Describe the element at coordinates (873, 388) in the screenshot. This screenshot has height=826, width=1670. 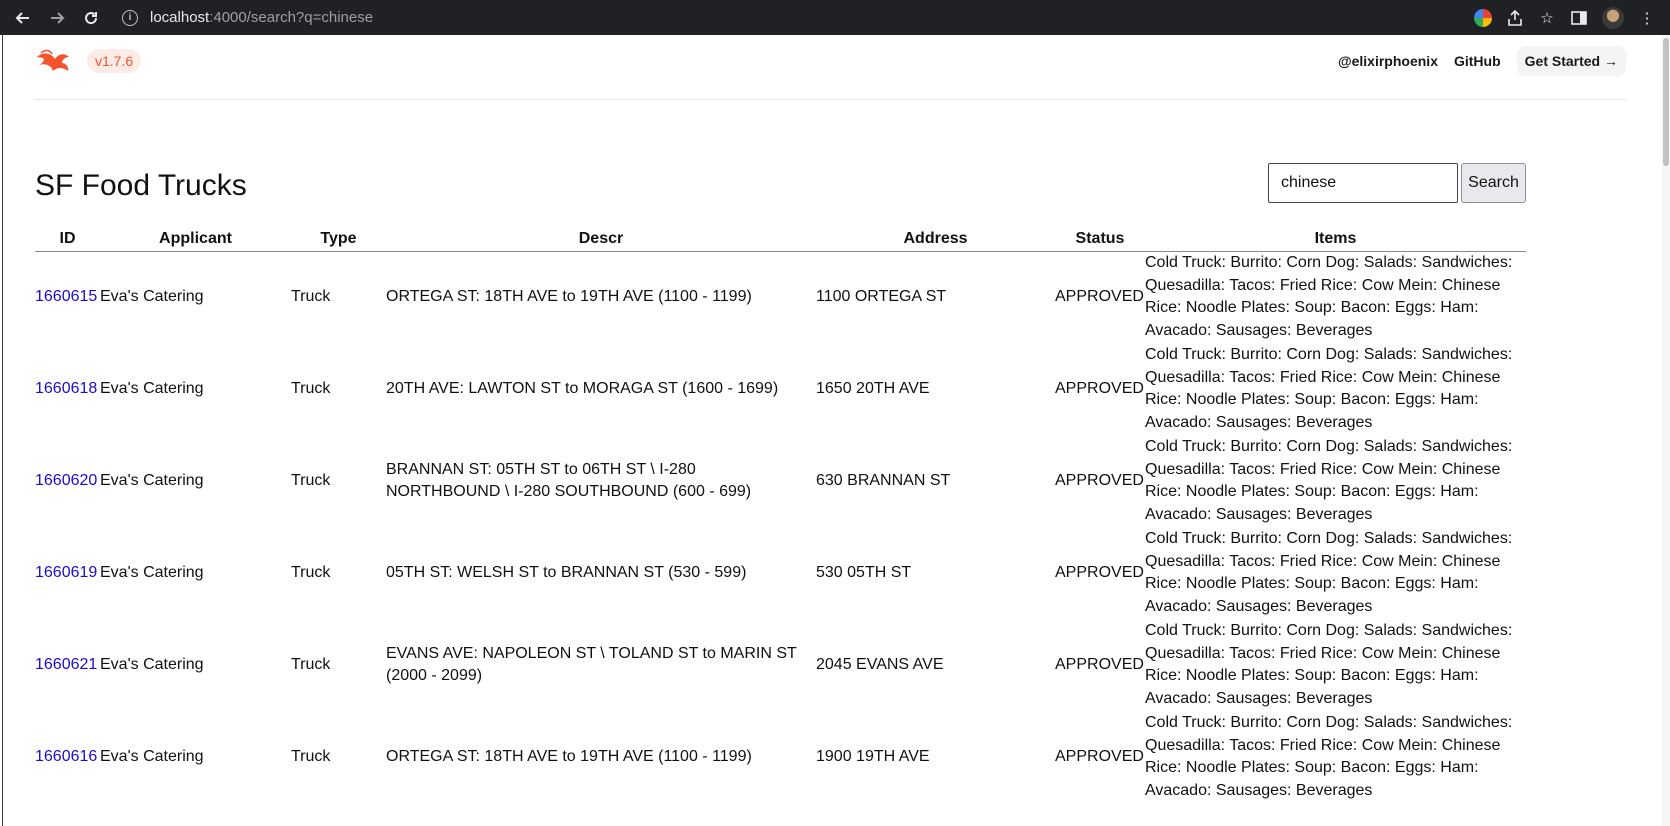
I see `address-cell: 1650 20TH AVE` at that location.